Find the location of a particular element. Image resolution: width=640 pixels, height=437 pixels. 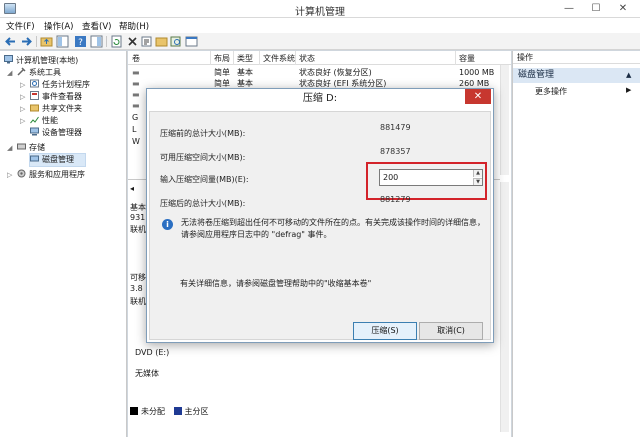

tree-item-system-tools: 系统工具 is located at coordinates (39, 73).